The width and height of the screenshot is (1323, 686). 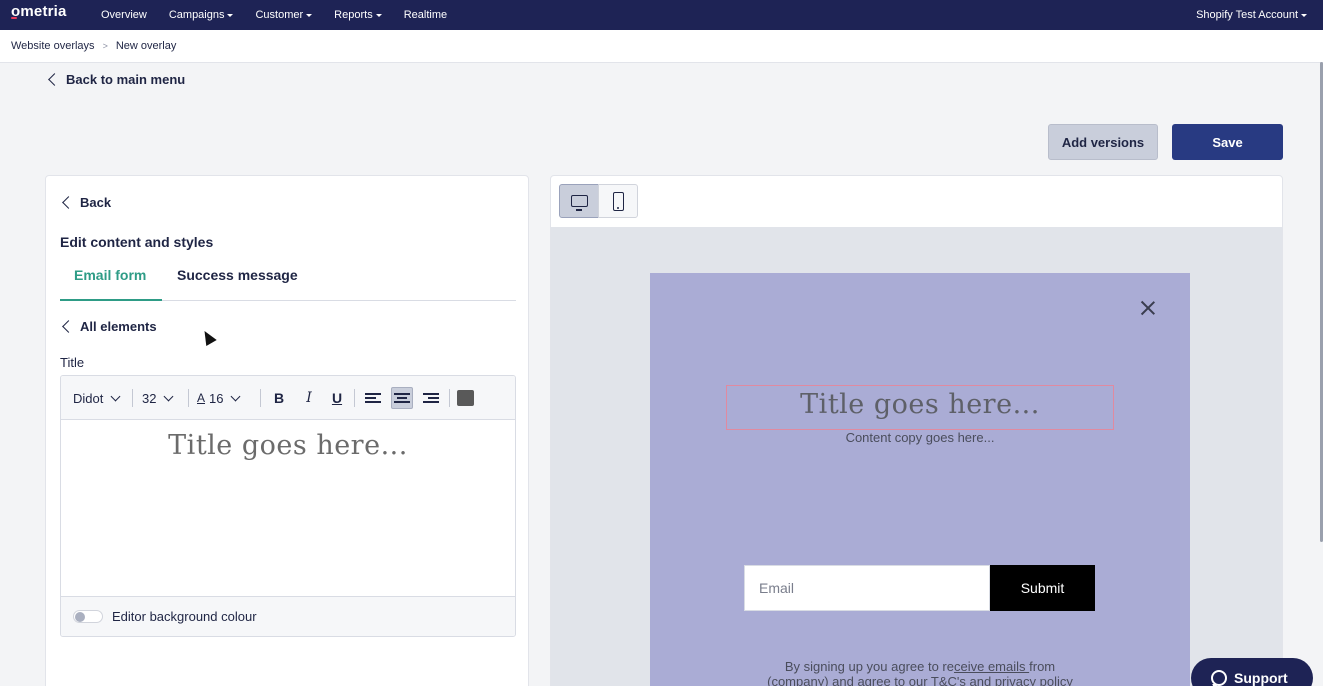 I want to click on support-label: Support, so click(x=1261, y=678).